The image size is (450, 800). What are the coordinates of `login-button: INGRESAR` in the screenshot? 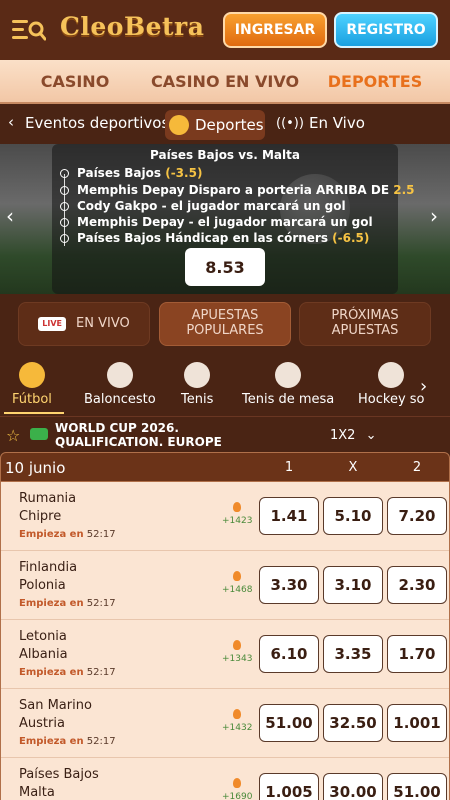 It's located at (275, 30).